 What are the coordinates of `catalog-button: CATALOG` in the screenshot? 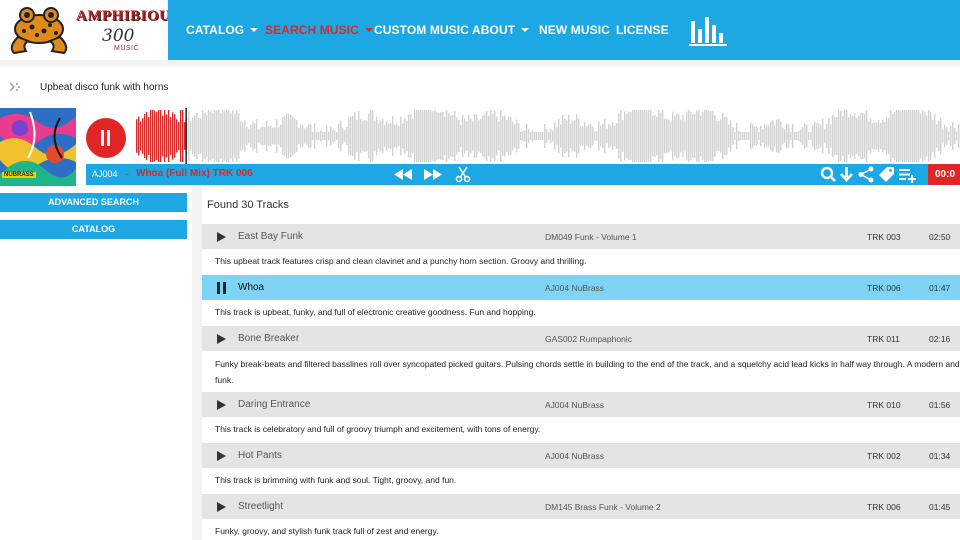 It's located at (93, 229).